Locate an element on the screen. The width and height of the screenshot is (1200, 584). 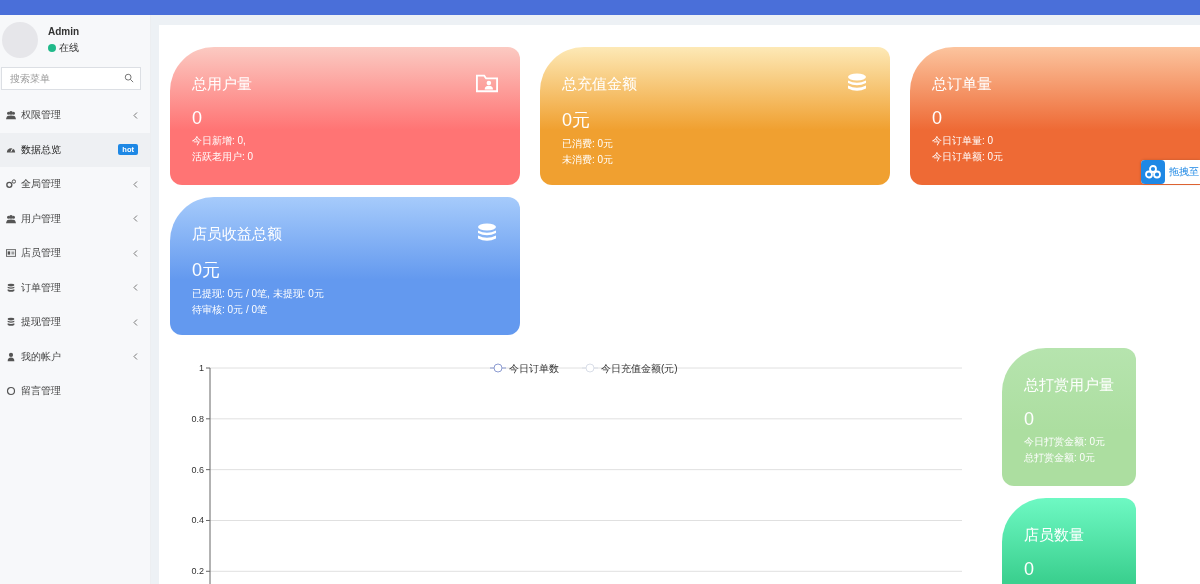
card-title: 总打赏用户量 is located at coordinates (1069, 385).